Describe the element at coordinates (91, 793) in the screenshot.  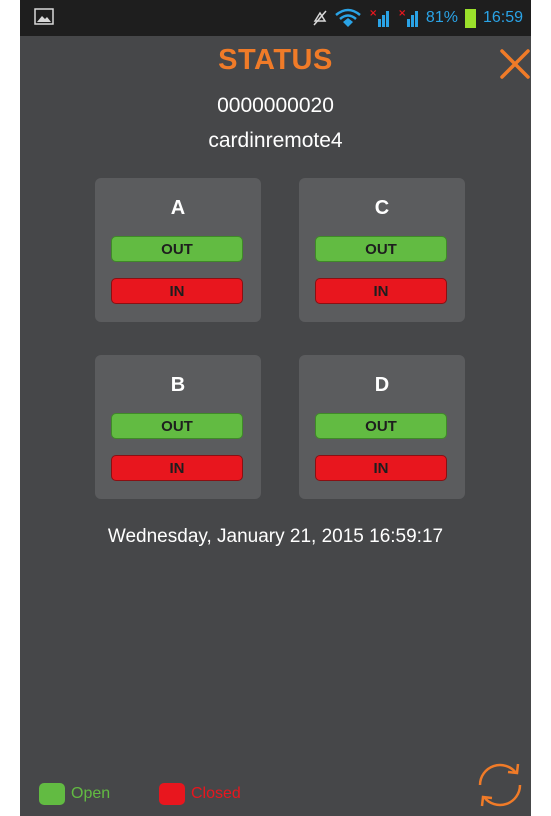
I see `open-label: Open` at that location.